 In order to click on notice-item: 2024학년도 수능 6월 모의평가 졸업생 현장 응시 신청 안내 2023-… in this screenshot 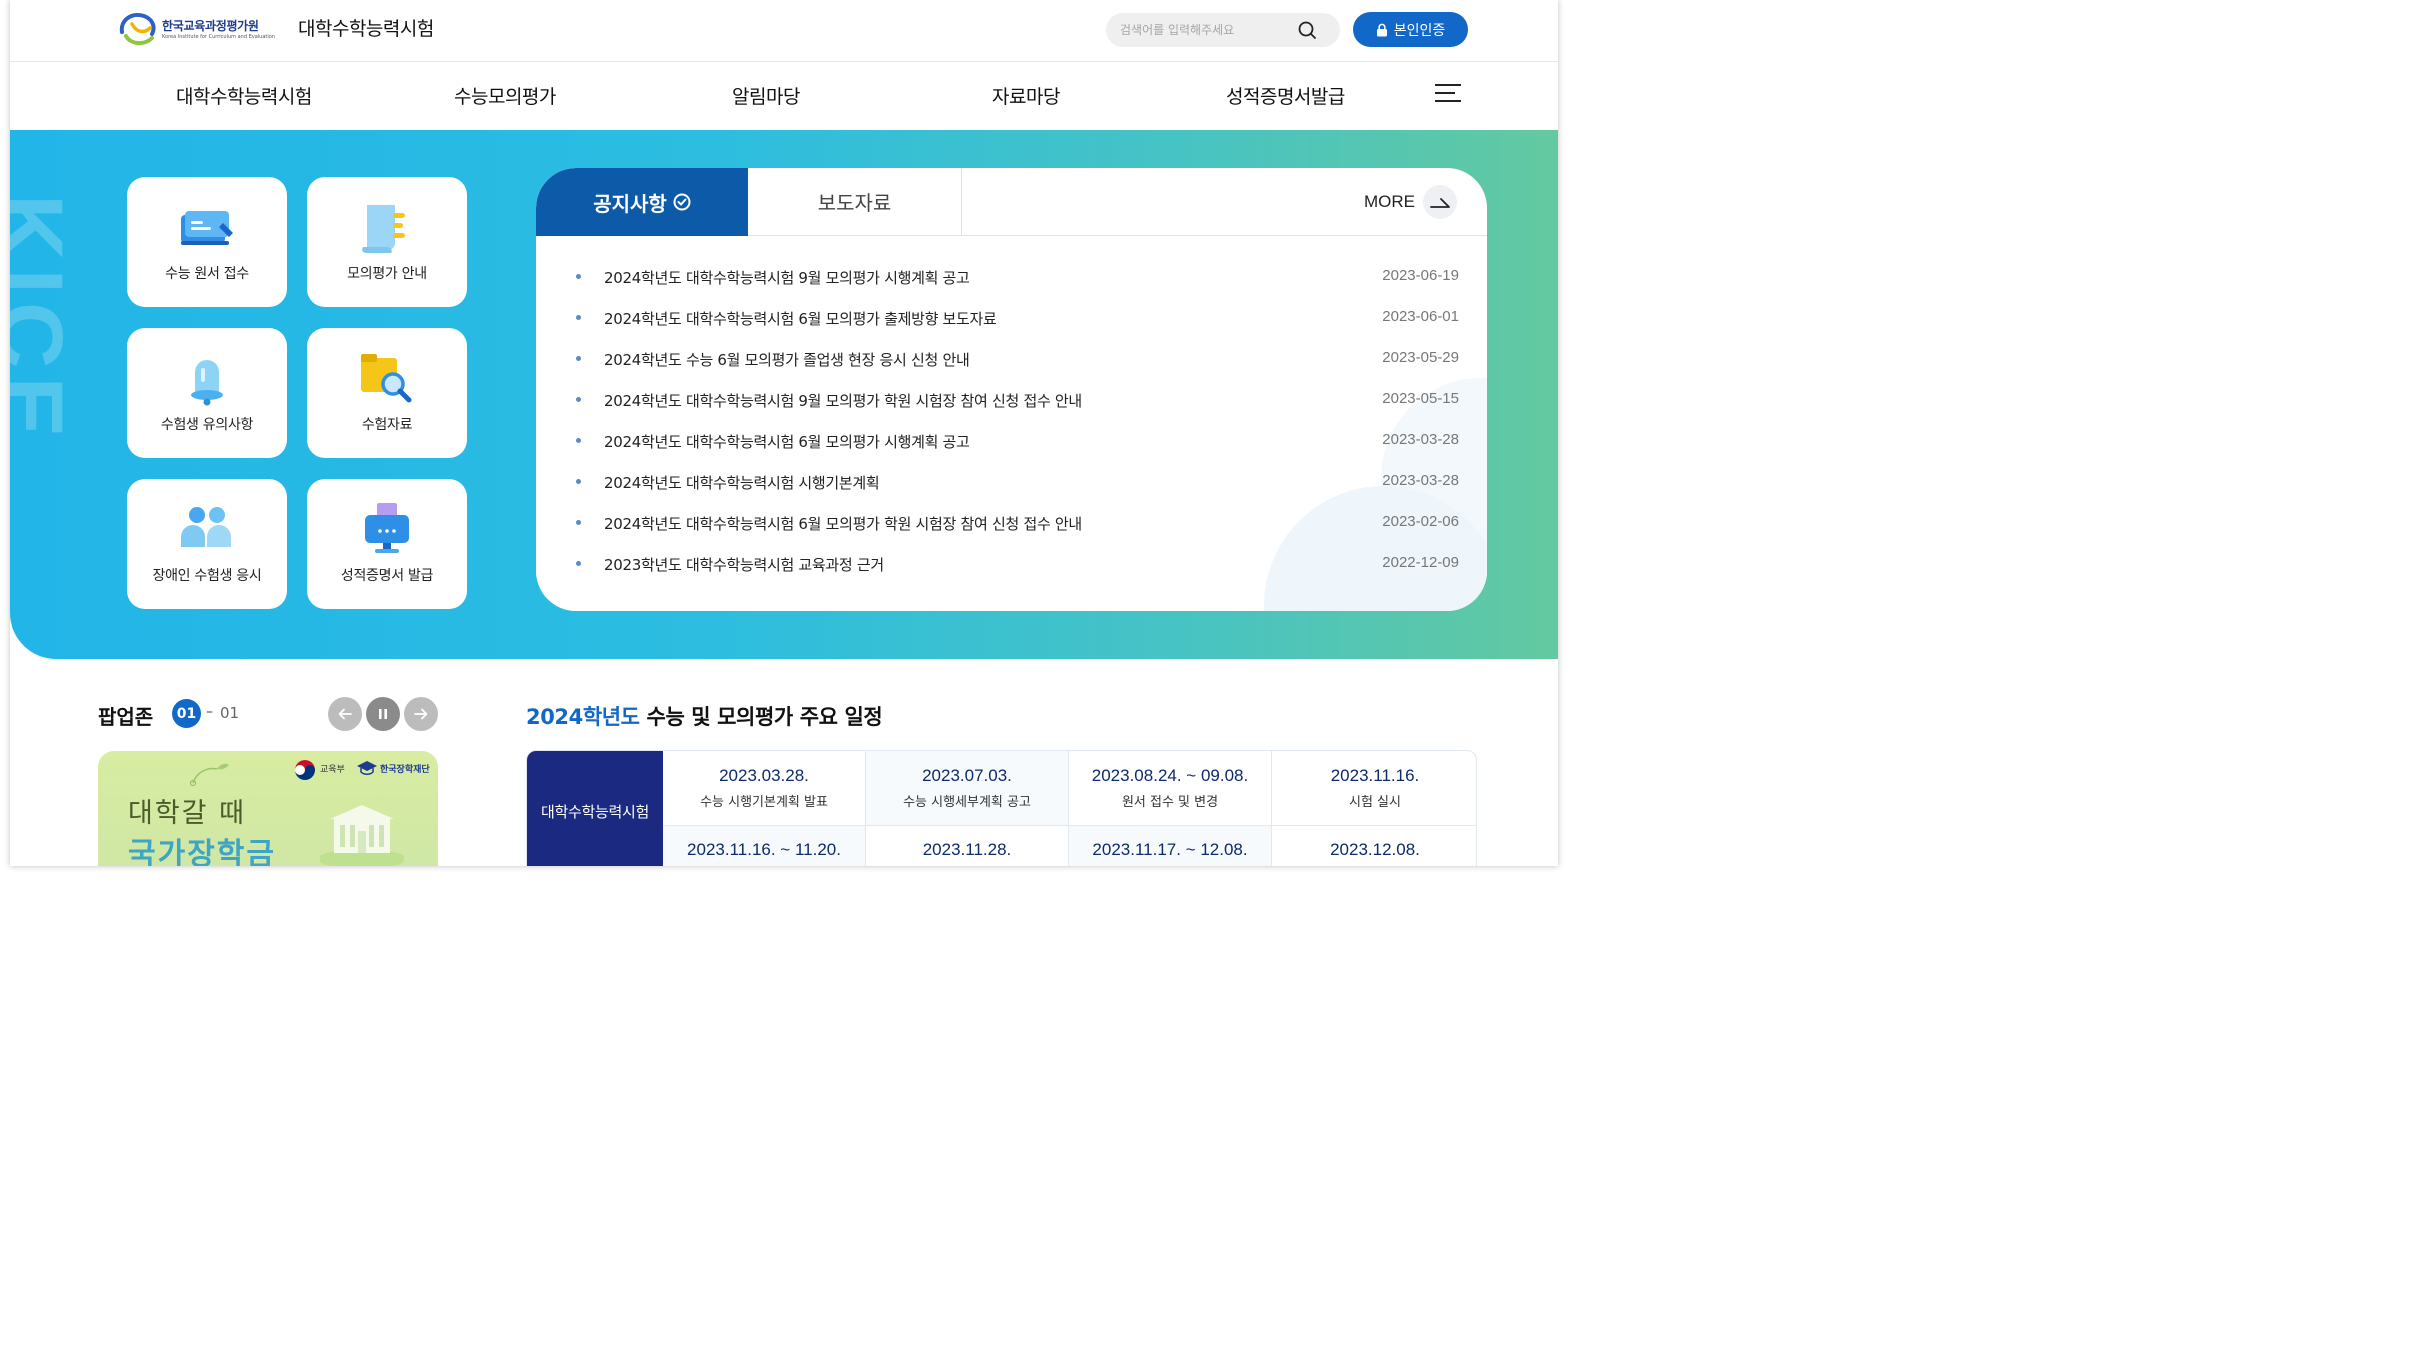, I will do `click(1011, 360)`.